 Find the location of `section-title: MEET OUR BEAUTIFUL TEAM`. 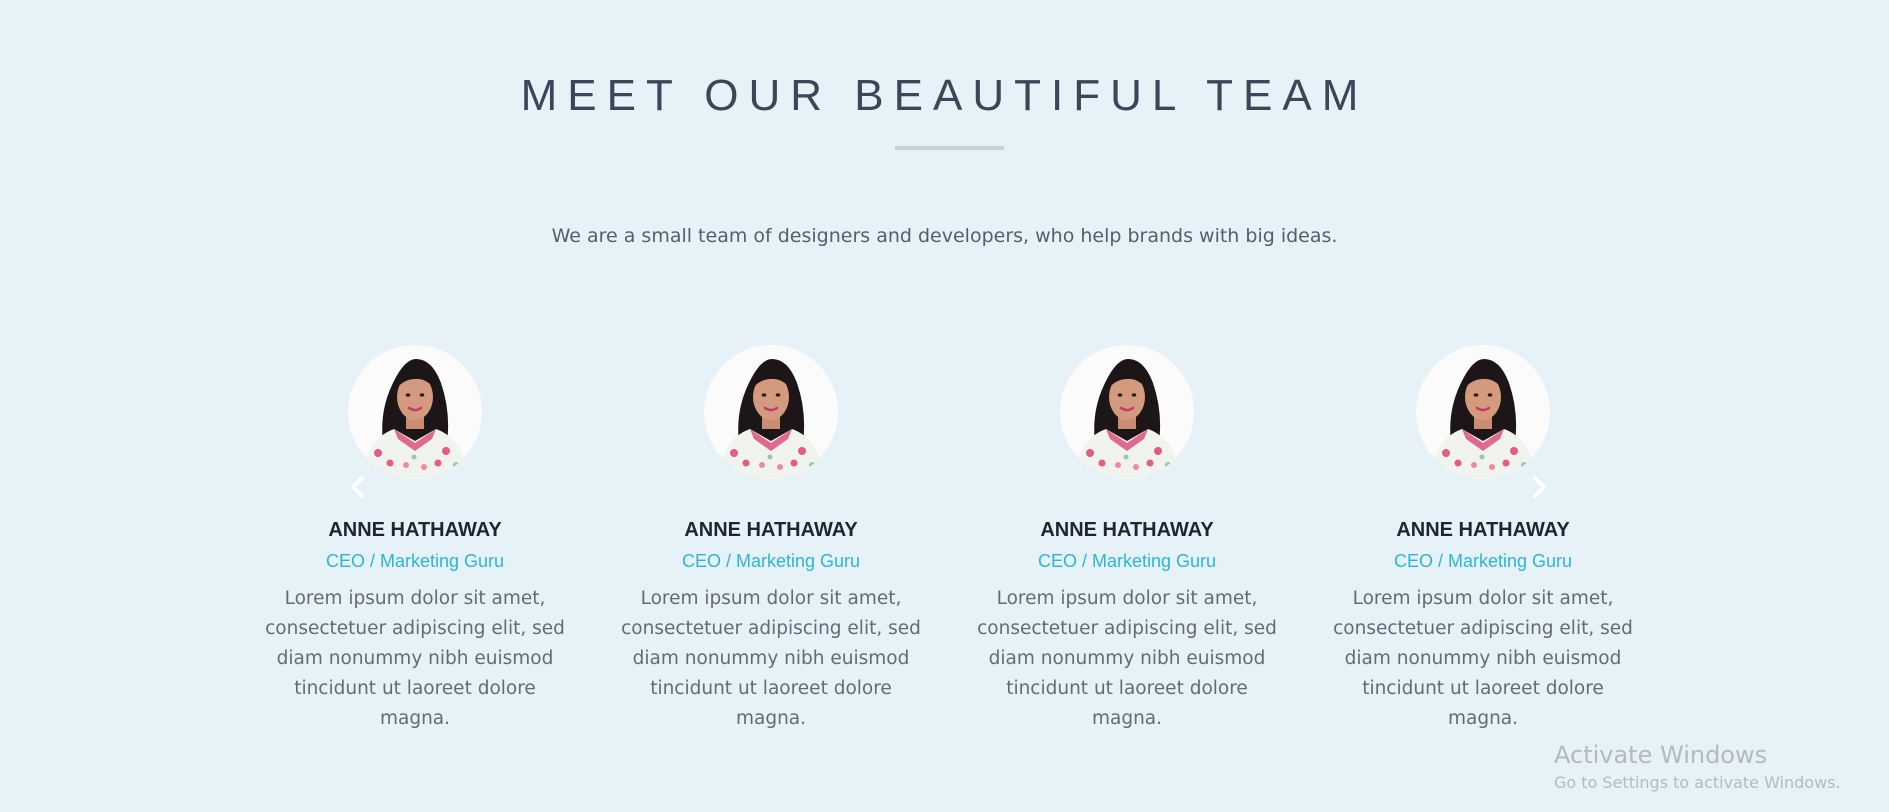

section-title: MEET OUR BEAUTIFUL TEAM is located at coordinates (944, 95).